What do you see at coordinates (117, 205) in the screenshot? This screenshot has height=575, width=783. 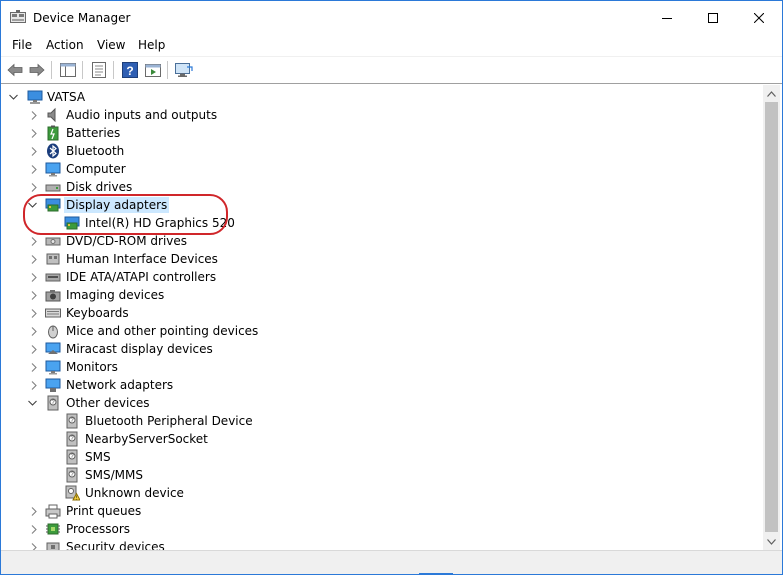 I see `tree-category-label: Display adapters` at bounding box center [117, 205].